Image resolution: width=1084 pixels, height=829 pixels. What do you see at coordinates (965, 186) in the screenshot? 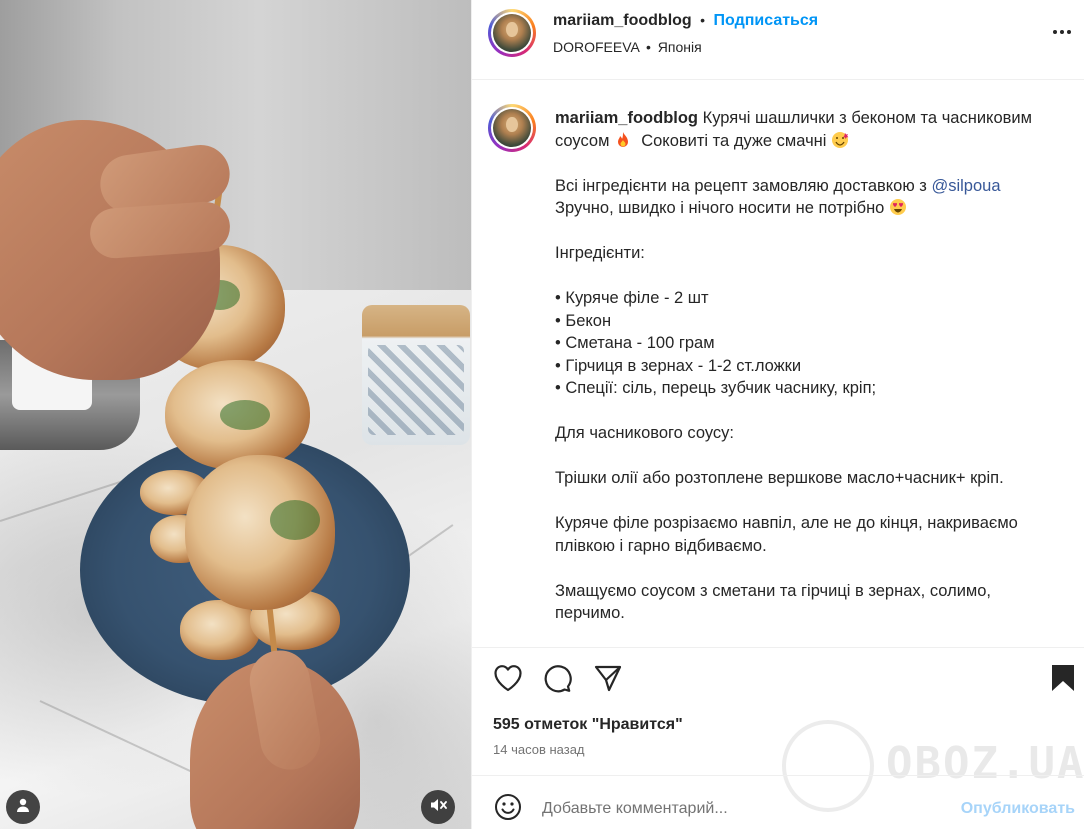
I see `mention-link: @silpoua` at bounding box center [965, 186].